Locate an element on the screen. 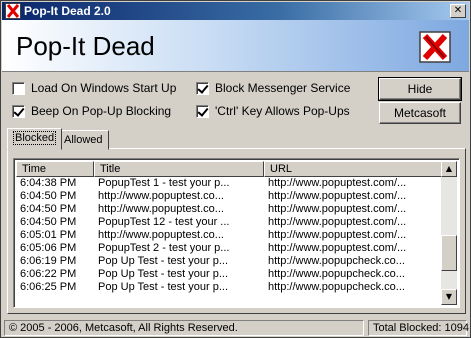  cell-time: 6:06:22 PM is located at coordinates (48, 274).